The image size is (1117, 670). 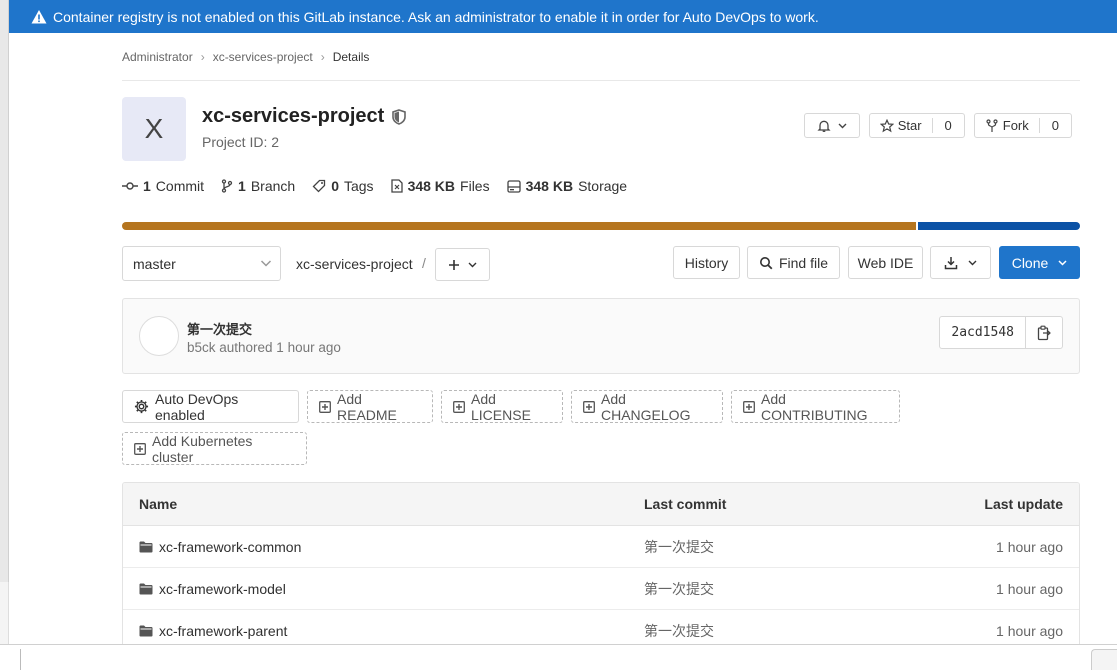 I want to click on tags-label: Tags, so click(x=358, y=186).